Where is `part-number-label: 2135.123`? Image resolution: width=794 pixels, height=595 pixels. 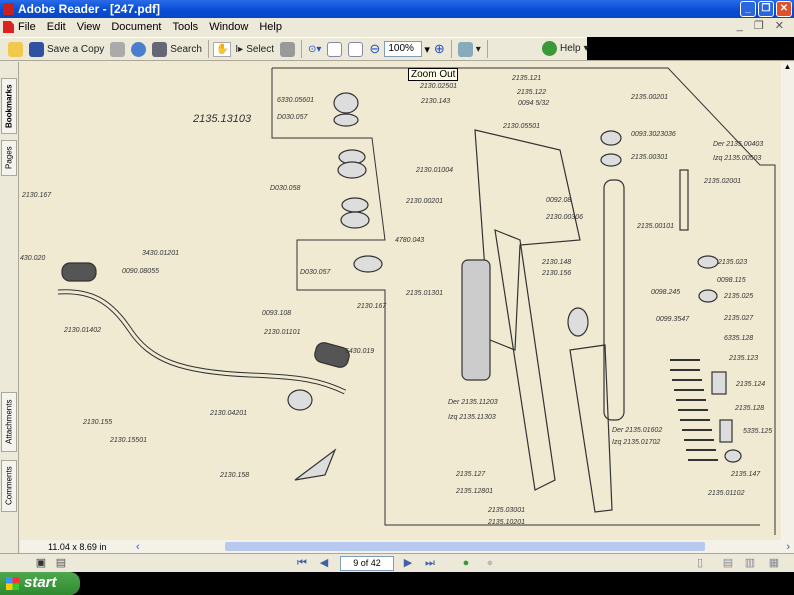
part-number-label: 2135.123 is located at coordinates (743, 358).